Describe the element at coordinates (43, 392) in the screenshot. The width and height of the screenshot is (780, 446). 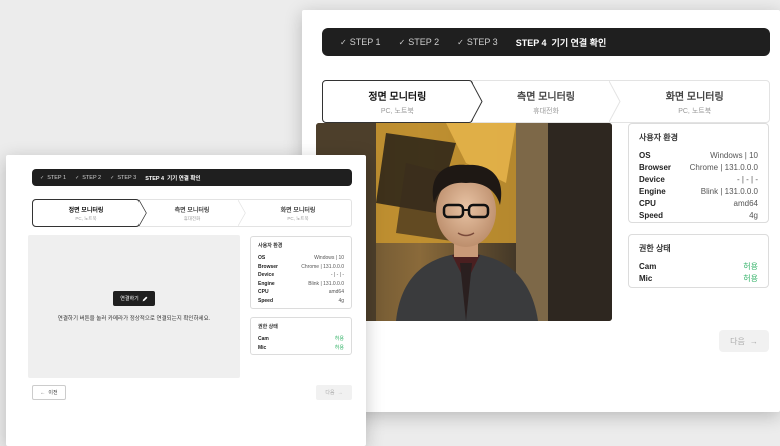
I see `arrow-left-icon: ←` at that location.